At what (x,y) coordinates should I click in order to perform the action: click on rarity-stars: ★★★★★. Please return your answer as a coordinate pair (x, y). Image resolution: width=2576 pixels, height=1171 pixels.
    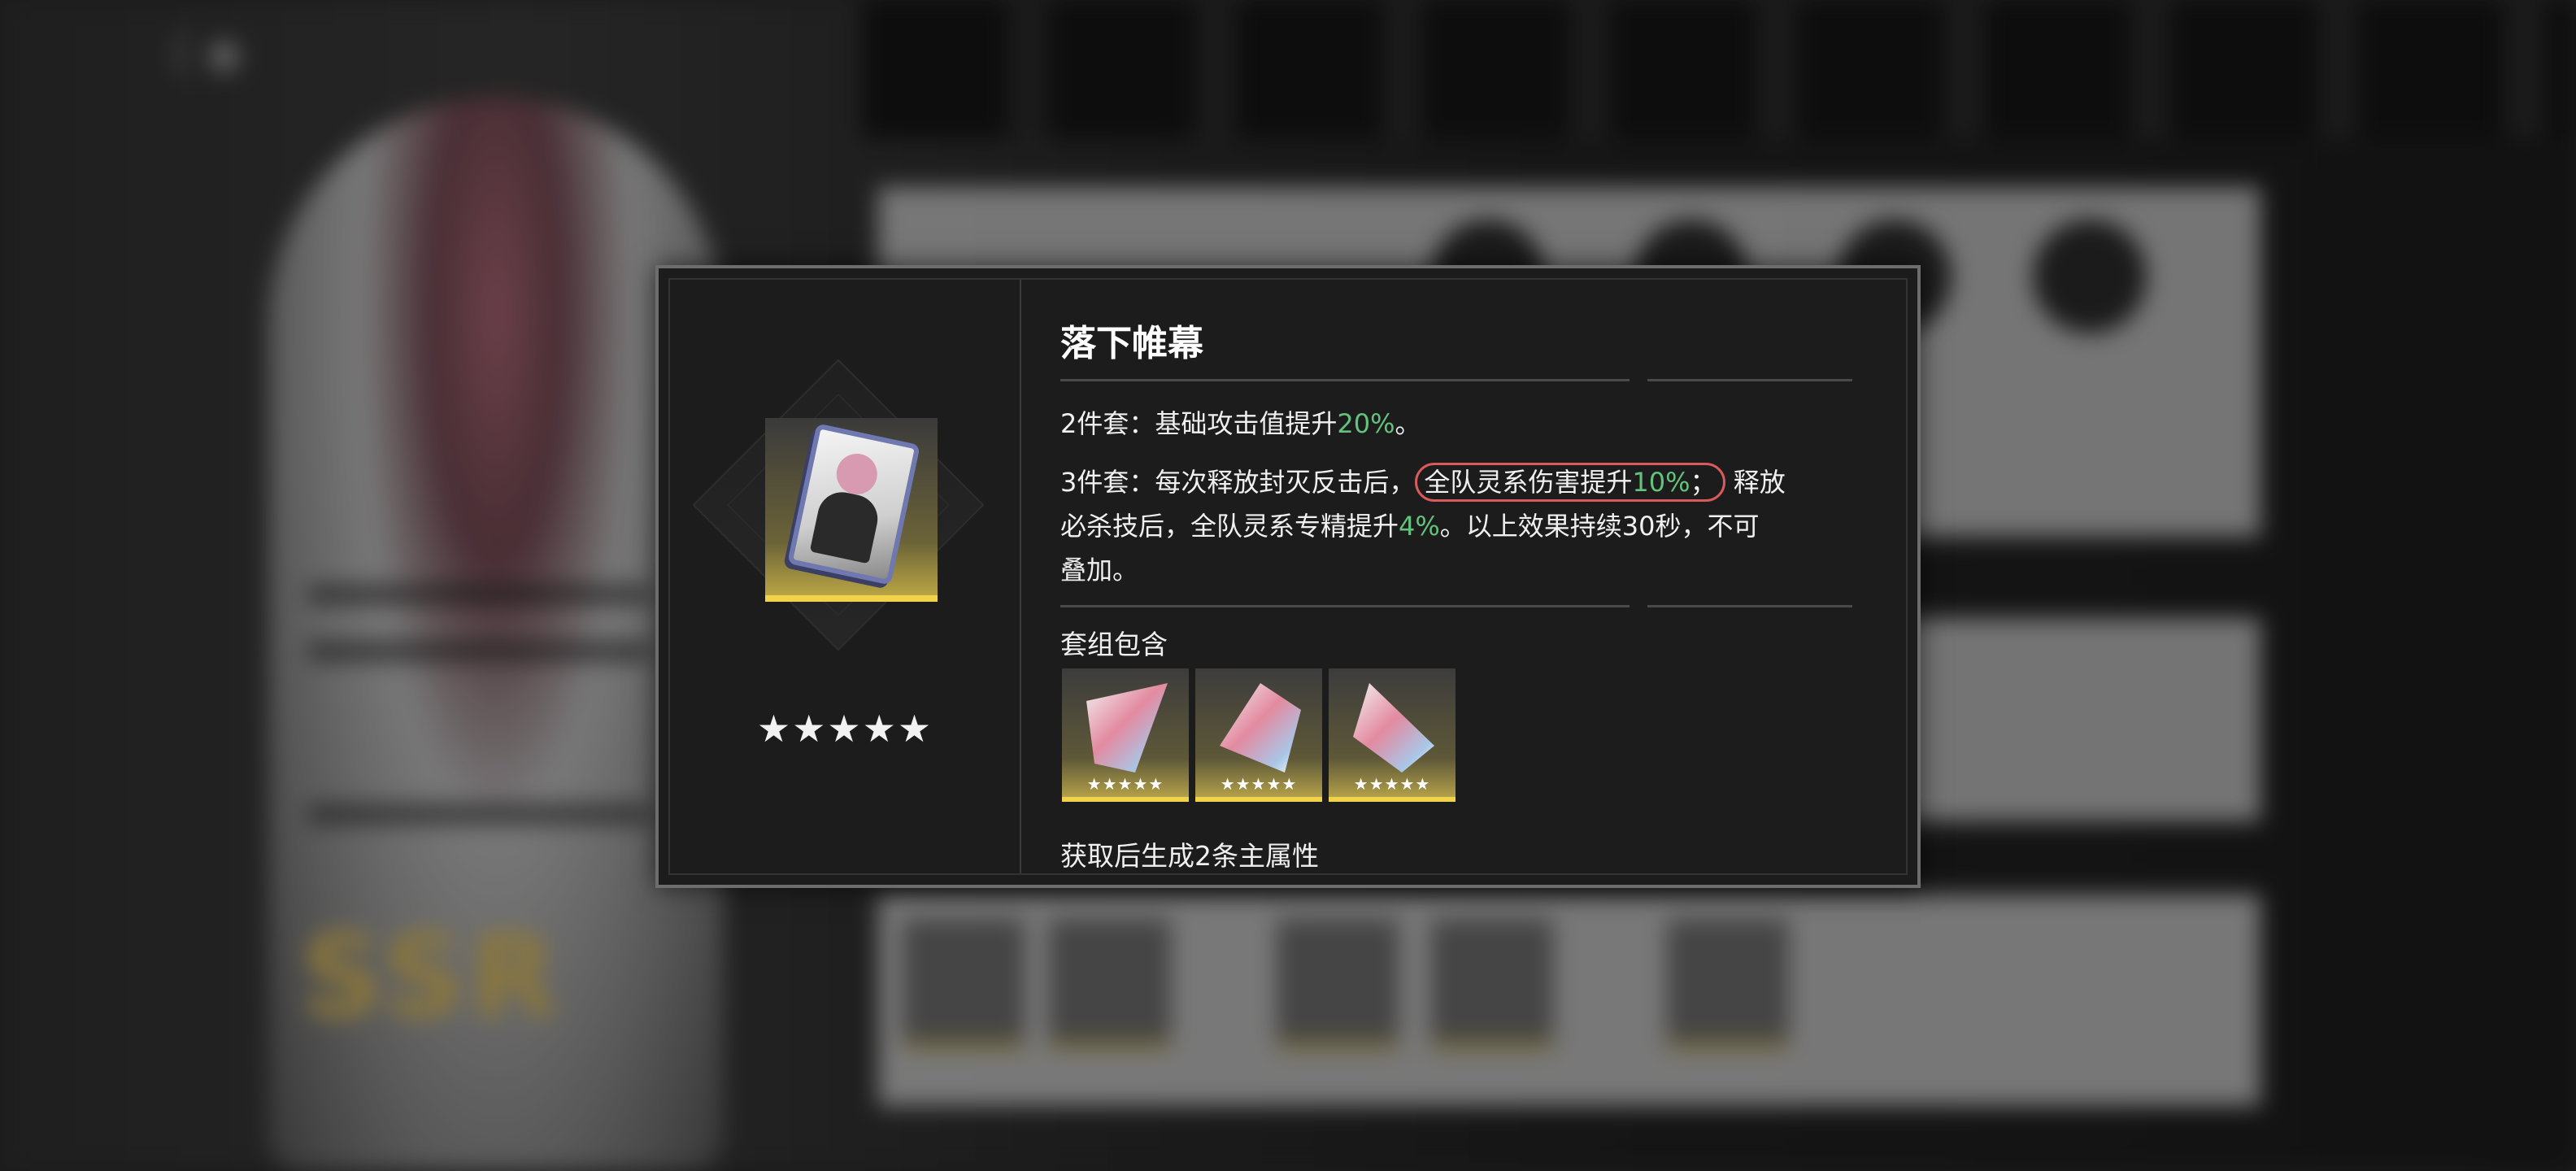
    Looking at the image, I should click on (845, 729).